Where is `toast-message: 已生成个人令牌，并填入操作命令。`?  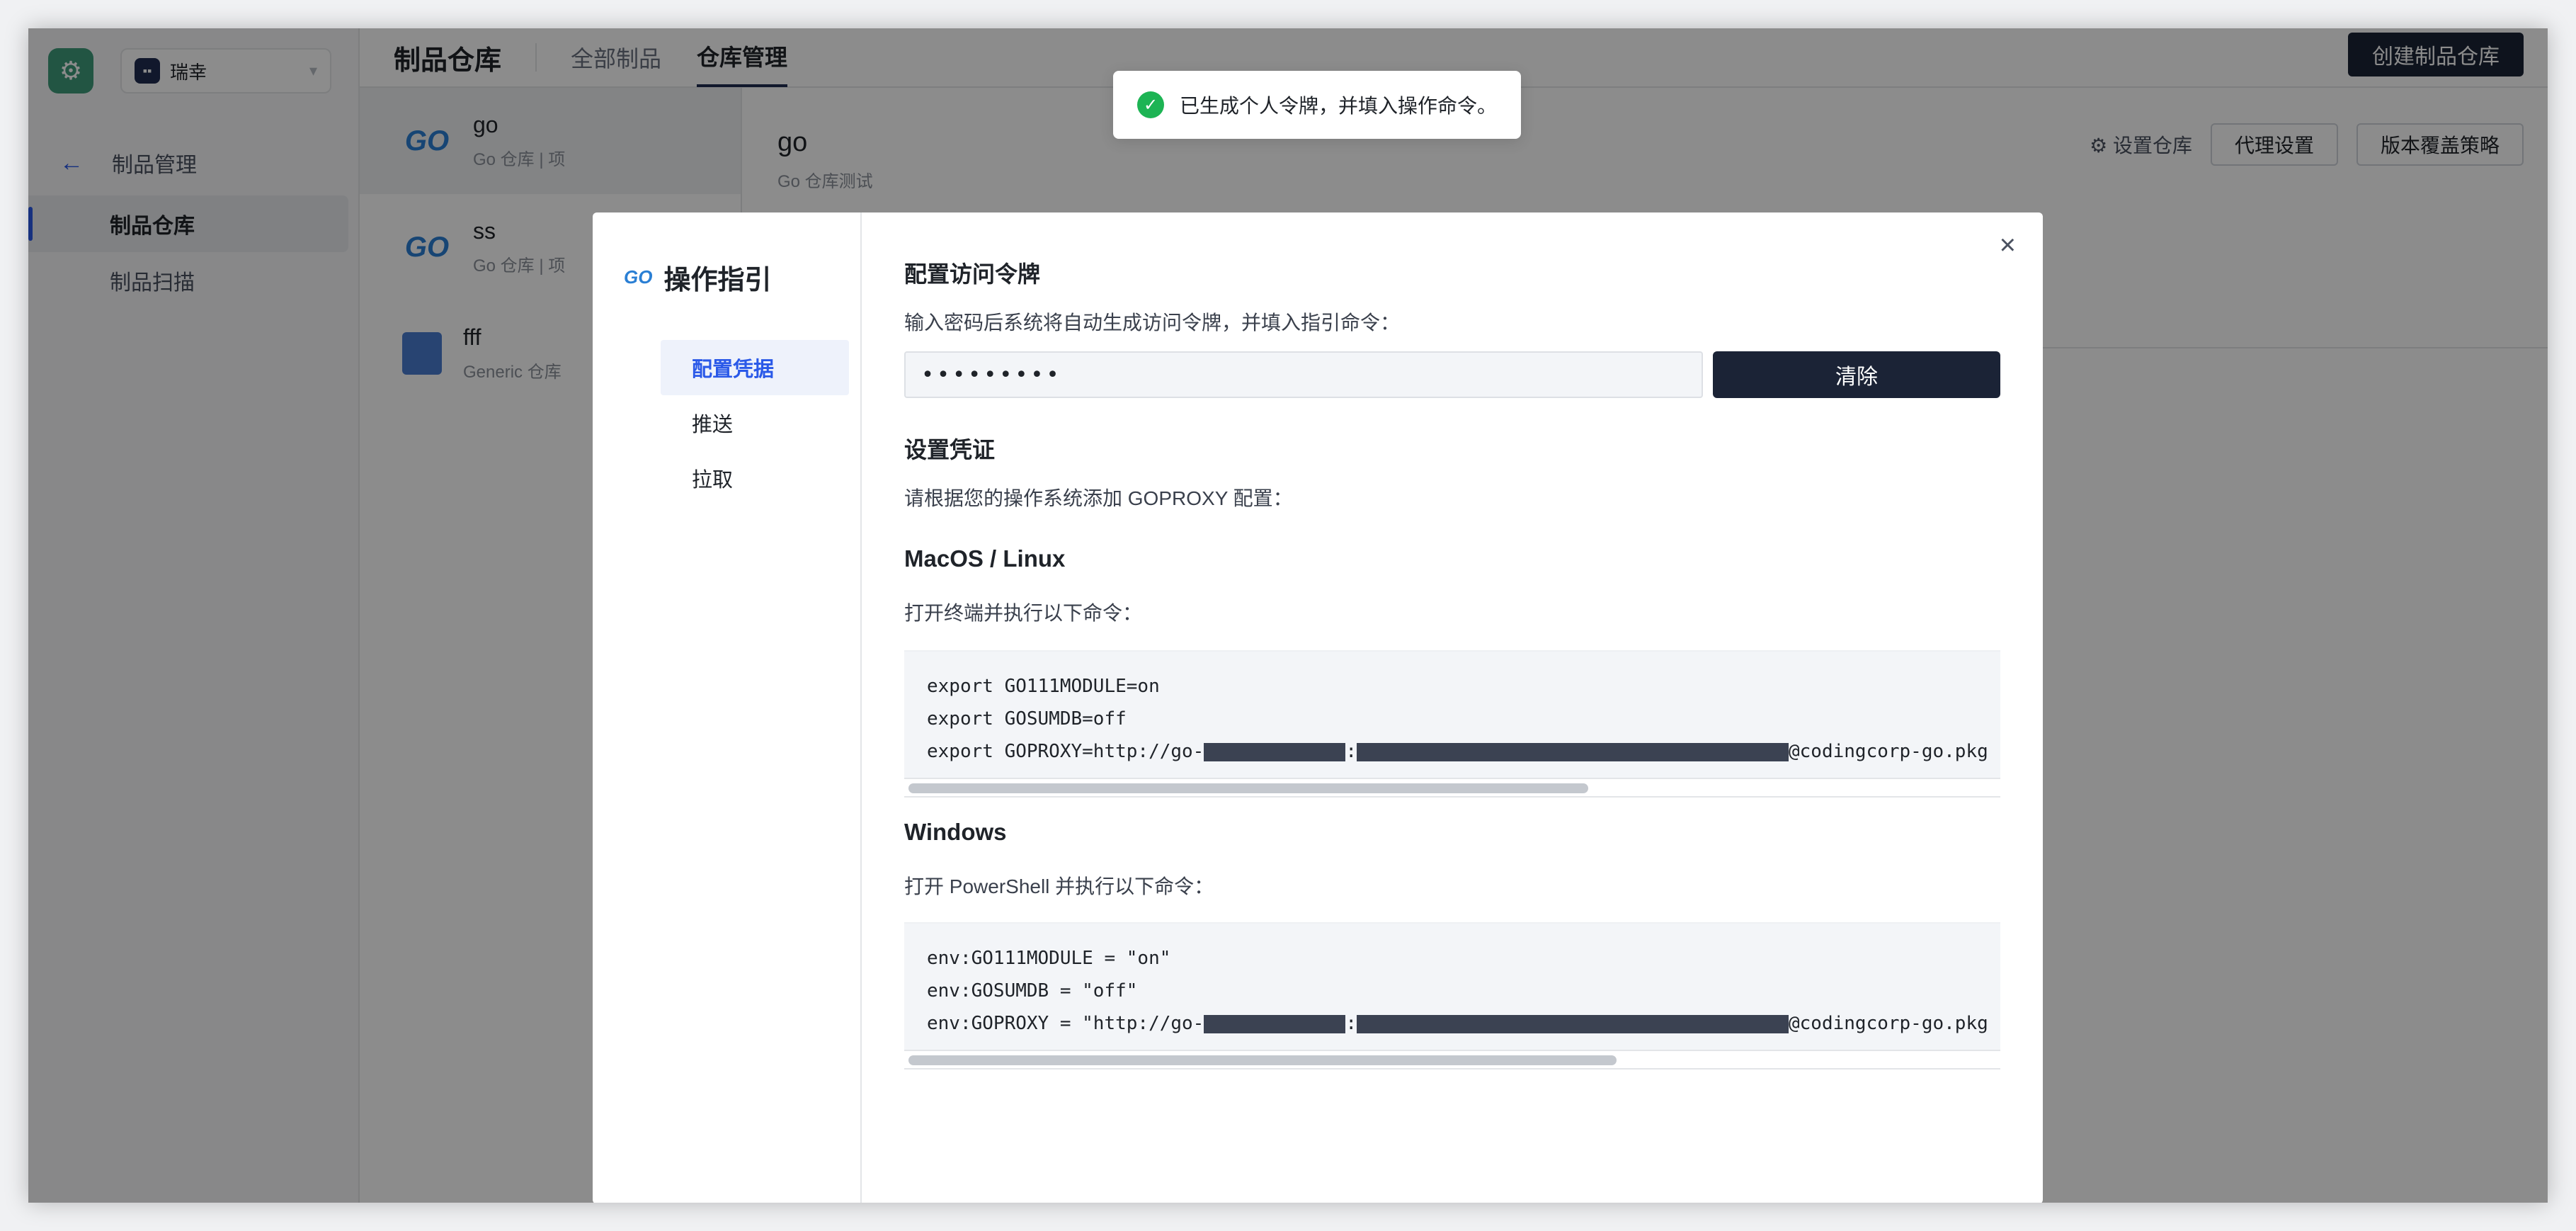
toast-message: 已生成个人令牌，并填入操作命令。 is located at coordinates (1339, 106).